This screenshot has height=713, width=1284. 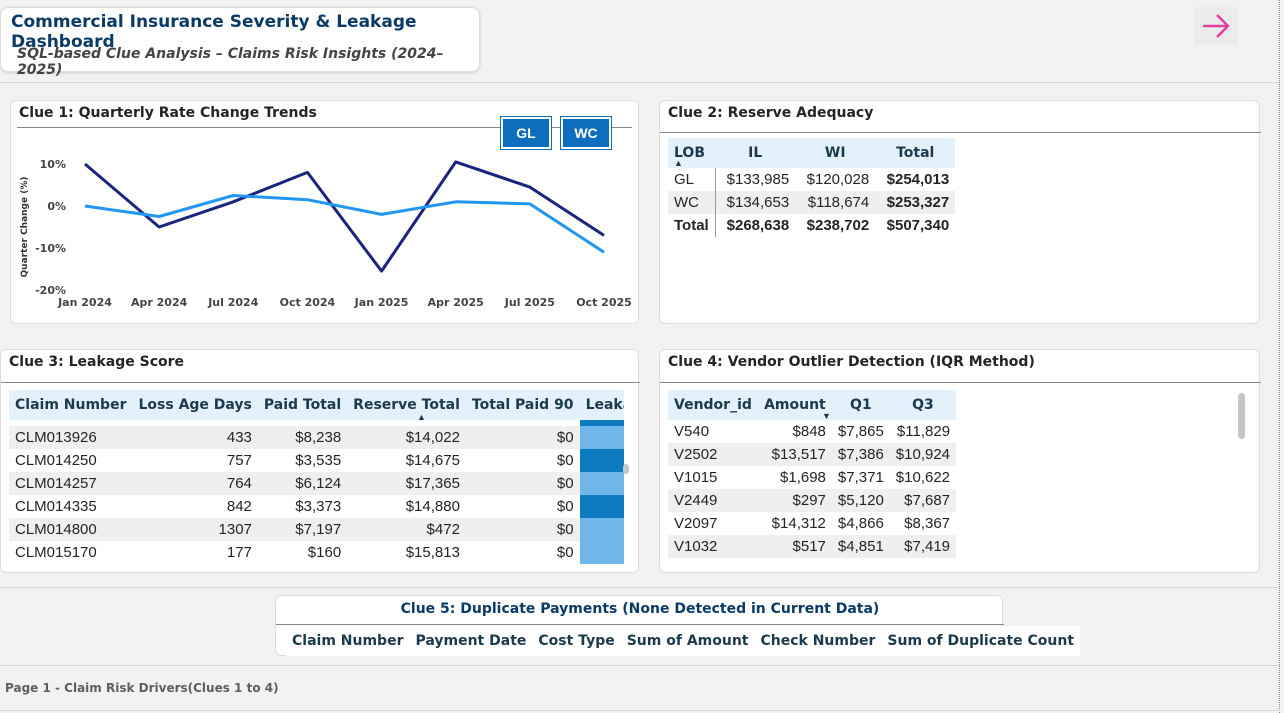 I want to click on vendor-header-row: Vendor_id Amount Q1 Q3, so click(x=812, y=405).